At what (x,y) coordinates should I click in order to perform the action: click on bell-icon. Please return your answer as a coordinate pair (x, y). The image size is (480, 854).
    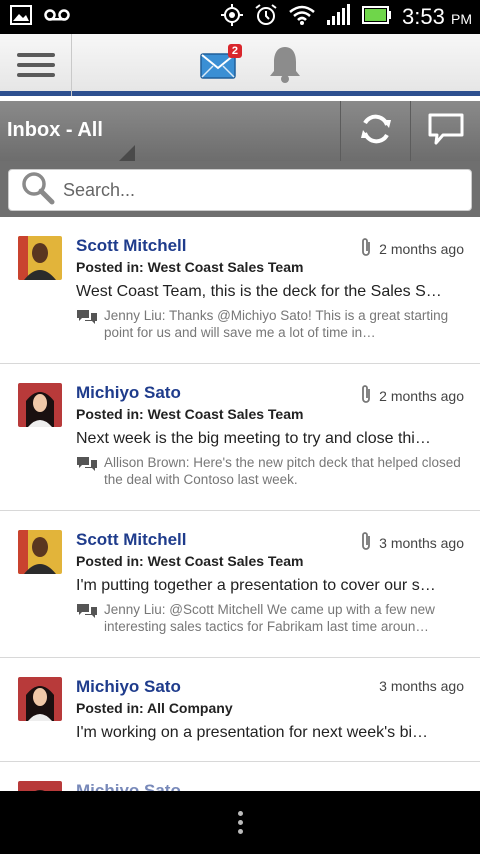
    Looking at the image, I should click on (285, 67).